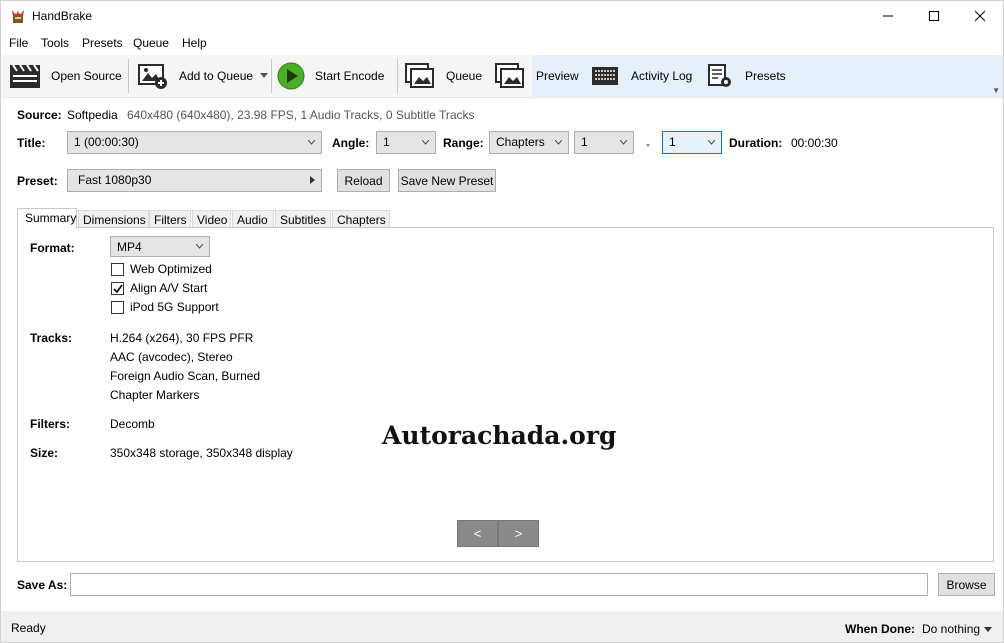  What do you see at coordinates (447, 180) in the screenshot?
I see `save-new-preset-button: Save New Preset` at bounding box center [447, 180].